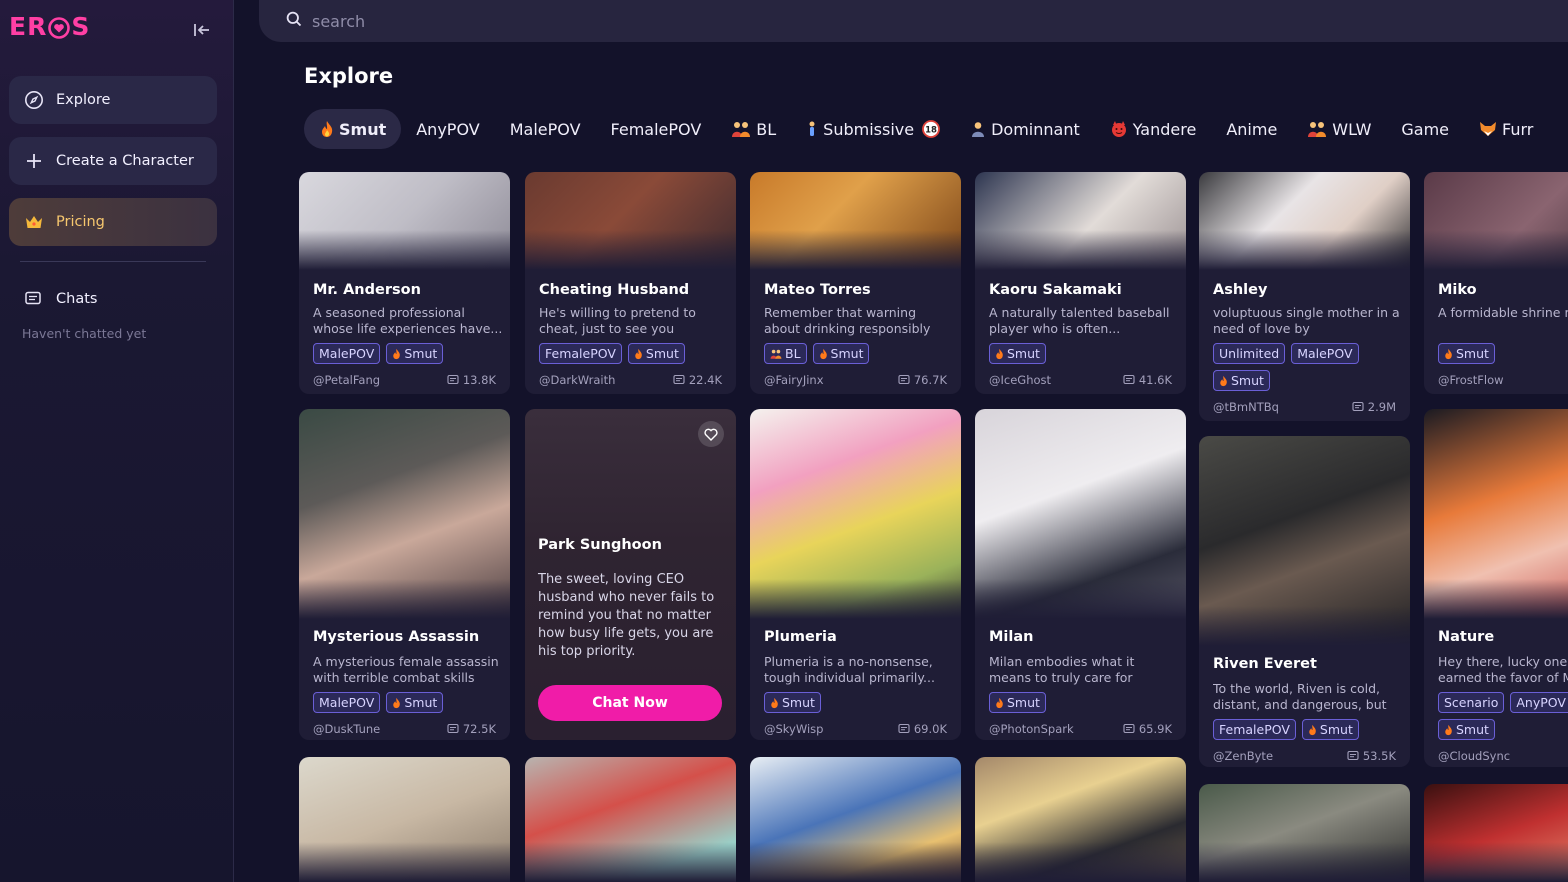 The width and height of the screenshot is (1568, 882). Describe the element at coordinates (562, 21) in the screenshot. I see `search-input` at that location.